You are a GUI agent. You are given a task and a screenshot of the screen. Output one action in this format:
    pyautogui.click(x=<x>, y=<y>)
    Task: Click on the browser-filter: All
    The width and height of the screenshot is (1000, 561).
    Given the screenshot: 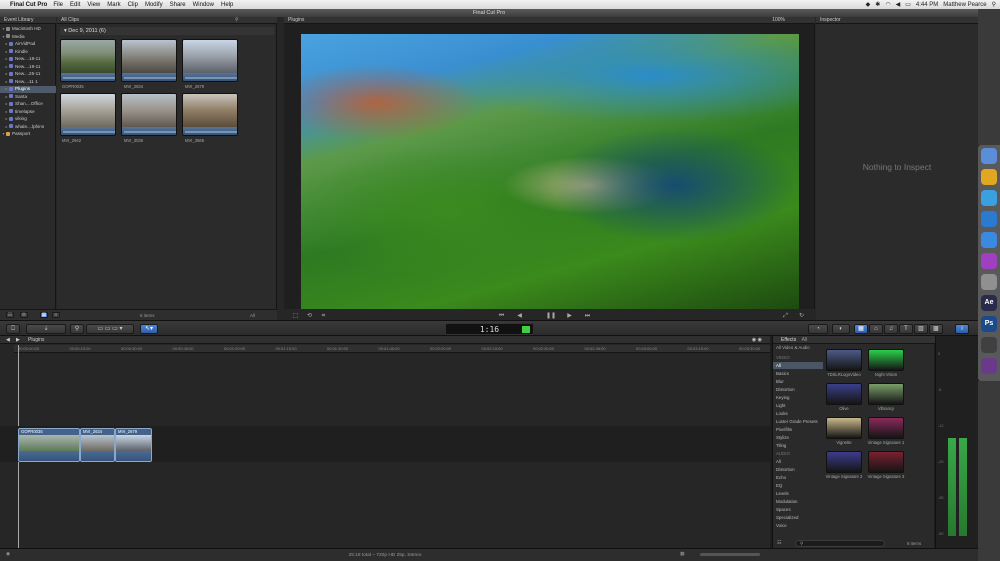 What is the action you would take?
    pyautogui.click(x=252, y=315)
    